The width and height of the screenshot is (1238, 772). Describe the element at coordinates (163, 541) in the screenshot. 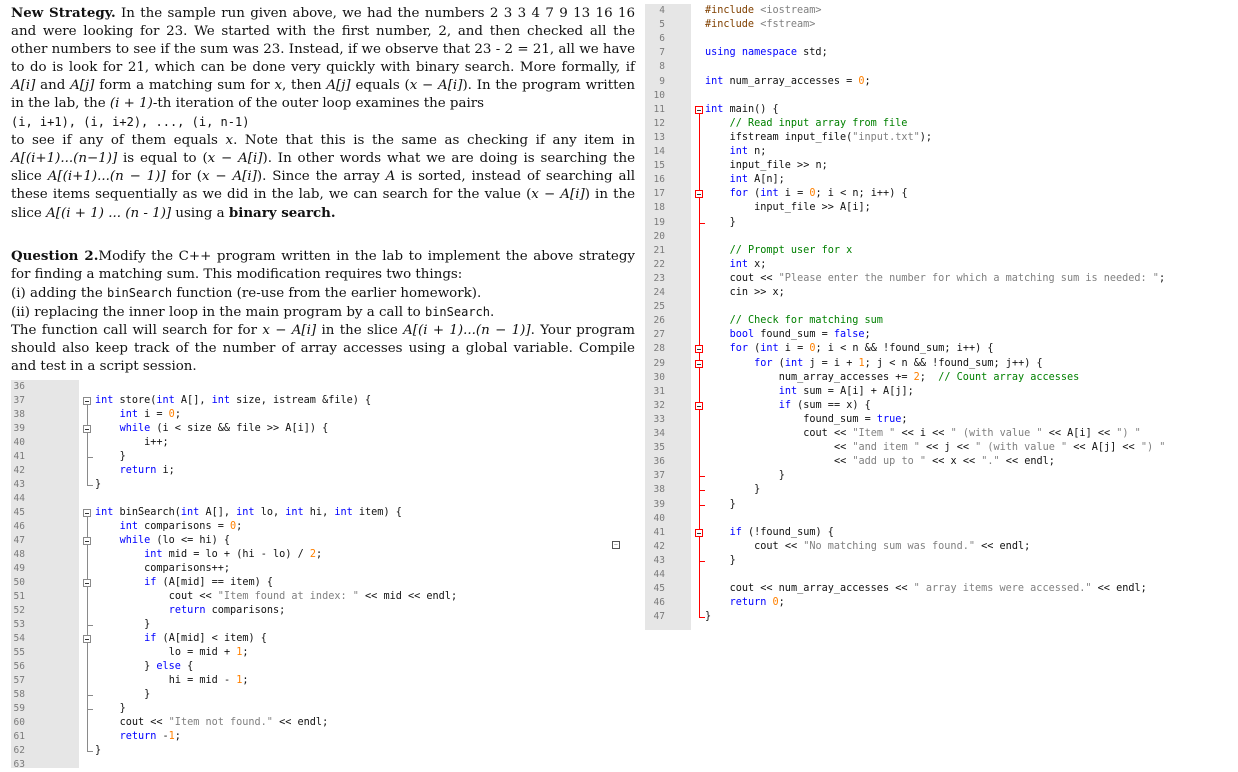

I see `code-line: while (lo <= hi) {` at that location.